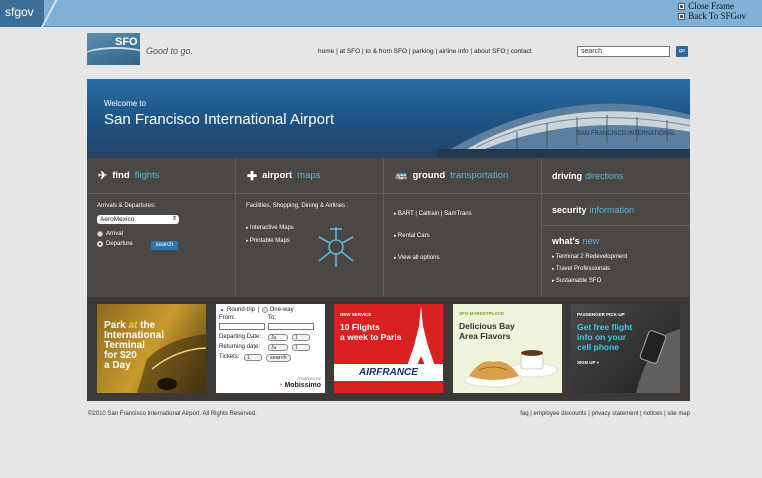 The width and height of the screenshot is (762, 478). Describe the element at coordinates (264, 310) in the screenshot. I see `oneway-radio` at that location.